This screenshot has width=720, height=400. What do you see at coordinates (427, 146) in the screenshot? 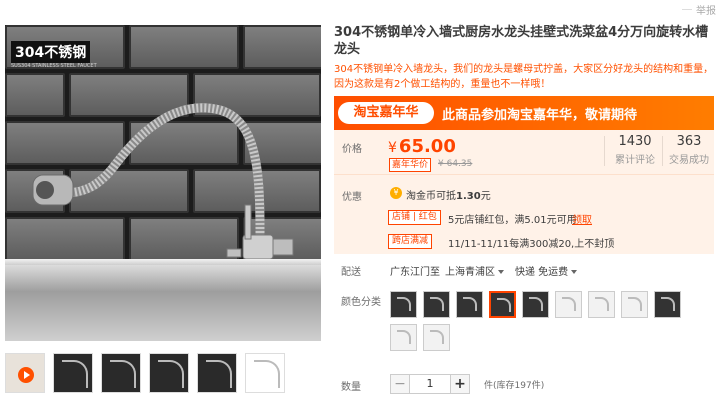
I see `price-amount: 65.00` at bounding box center [427, 146].